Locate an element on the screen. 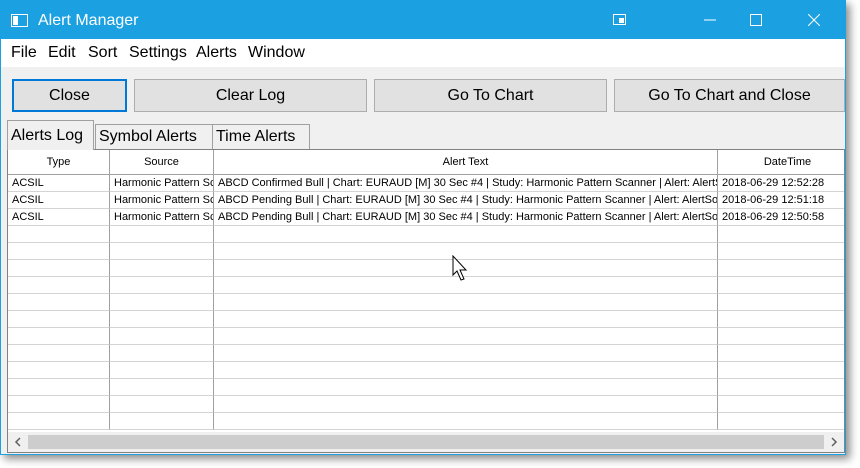 This screenshot has height=468, width=860. maximize-icon is located at coordinates (756, 20).